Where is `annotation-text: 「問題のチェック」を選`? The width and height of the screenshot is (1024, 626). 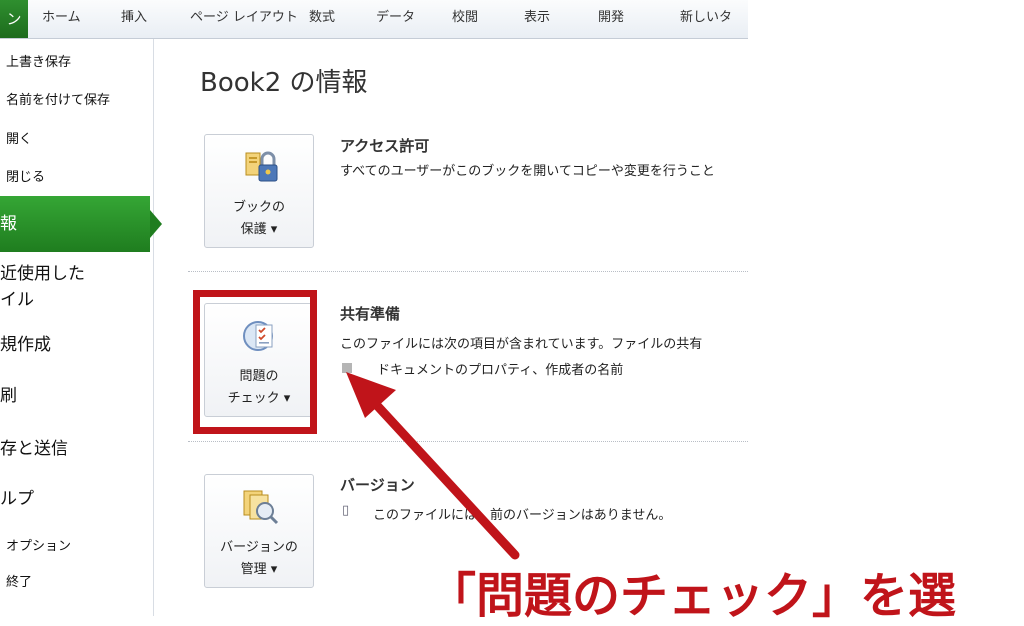
annotation-text: 「問題のチェック」を選 is located at coordinates (692, 596).